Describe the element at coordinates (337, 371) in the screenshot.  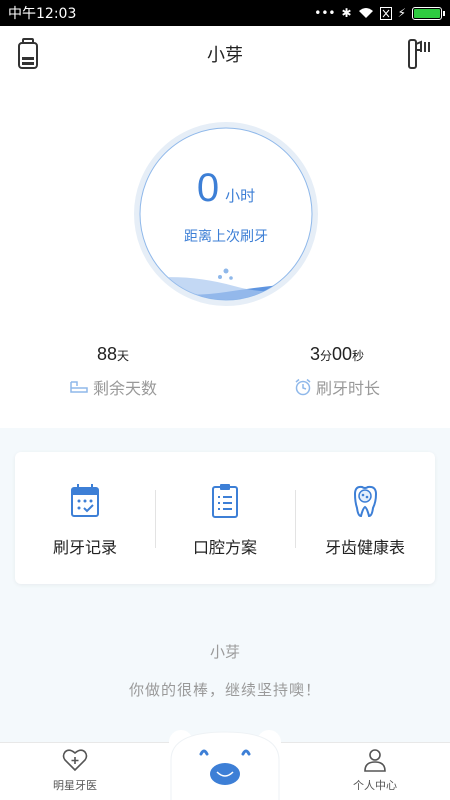
I see `brush-duration-stat: 3分00秒 刷牙时长` at that location.